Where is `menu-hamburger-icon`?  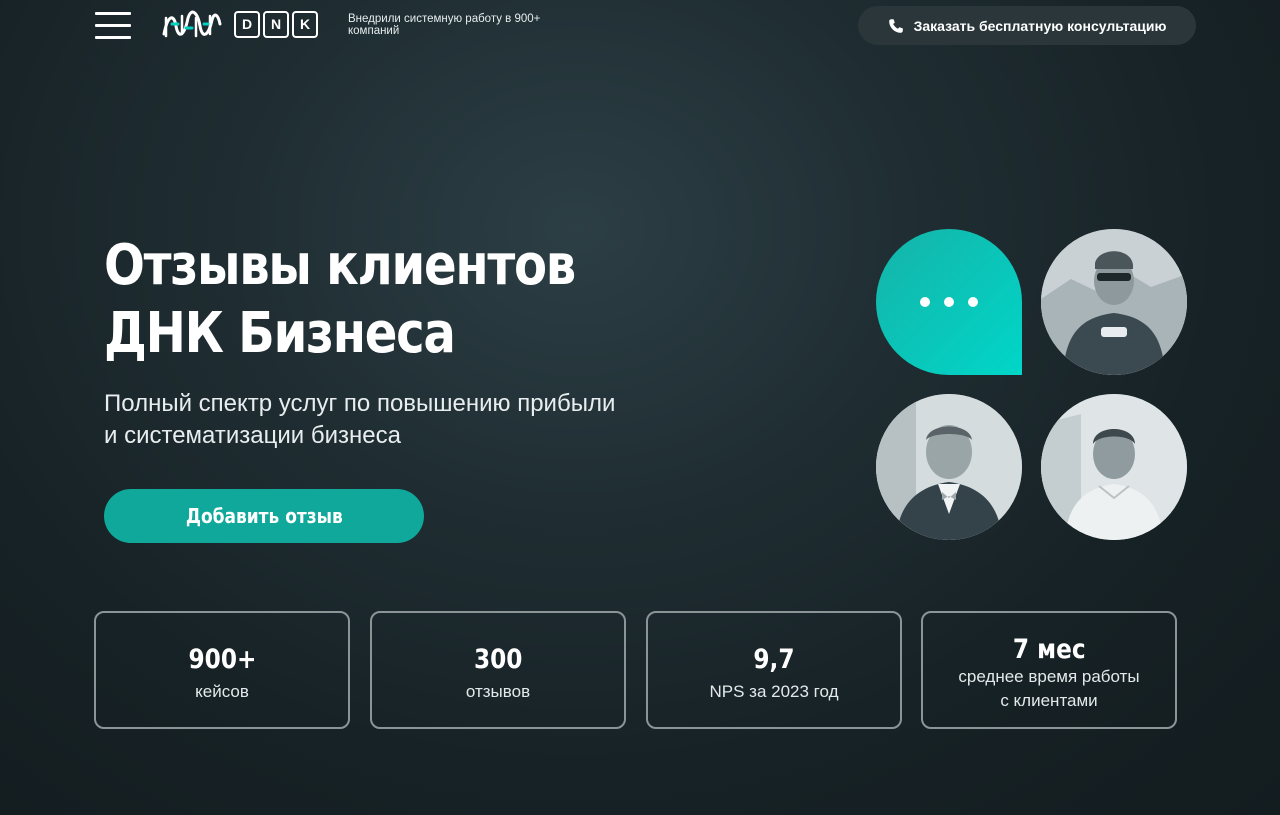
menu-hamburger-icon is located at coordinates (113, 26).